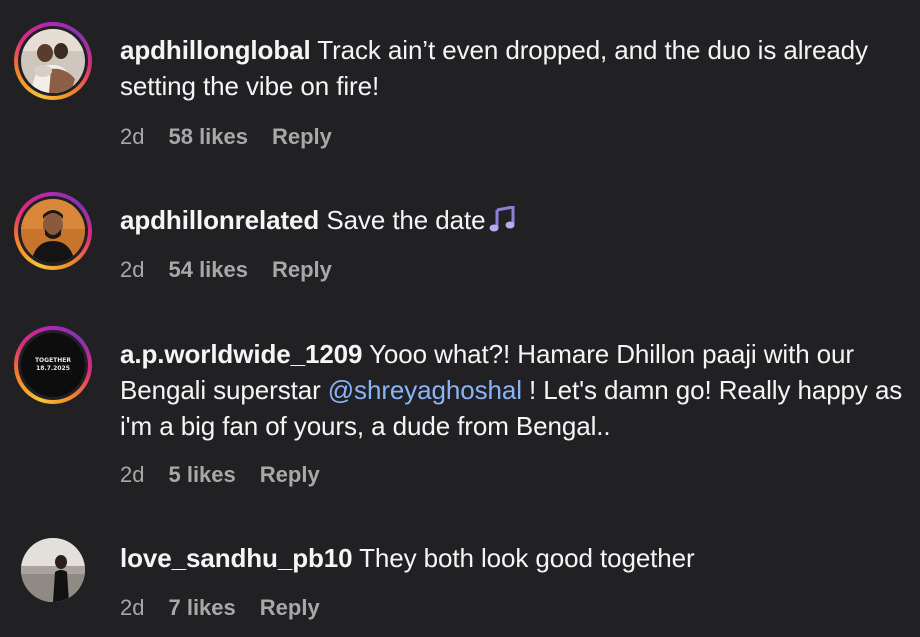  I want to click on musical-notes-icon, so click(503, 223).